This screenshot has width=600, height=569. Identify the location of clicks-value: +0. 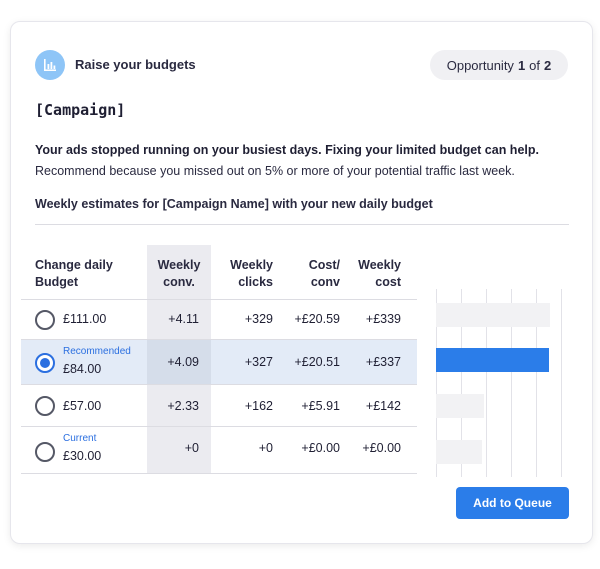
(265, 448).